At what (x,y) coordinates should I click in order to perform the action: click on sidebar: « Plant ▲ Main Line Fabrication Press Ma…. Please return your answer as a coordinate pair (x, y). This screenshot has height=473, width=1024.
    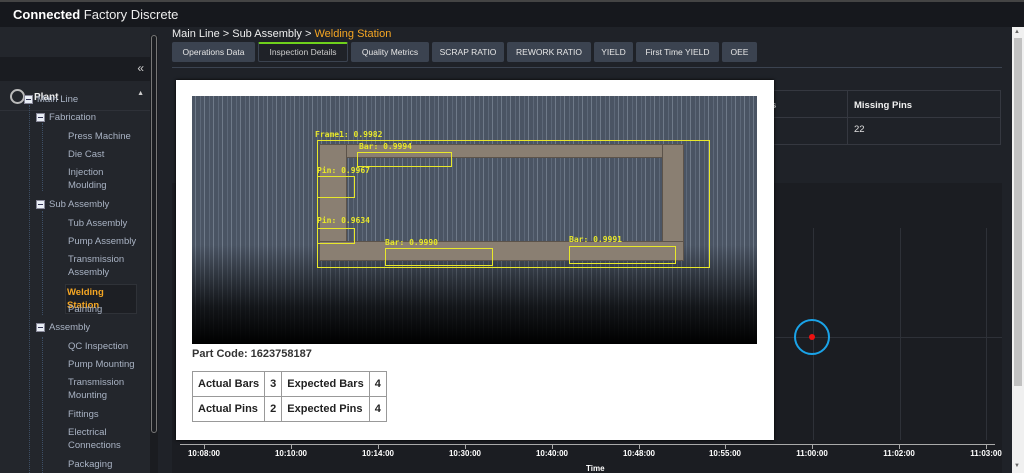
    Looking at the image, I should click on (75, 250).